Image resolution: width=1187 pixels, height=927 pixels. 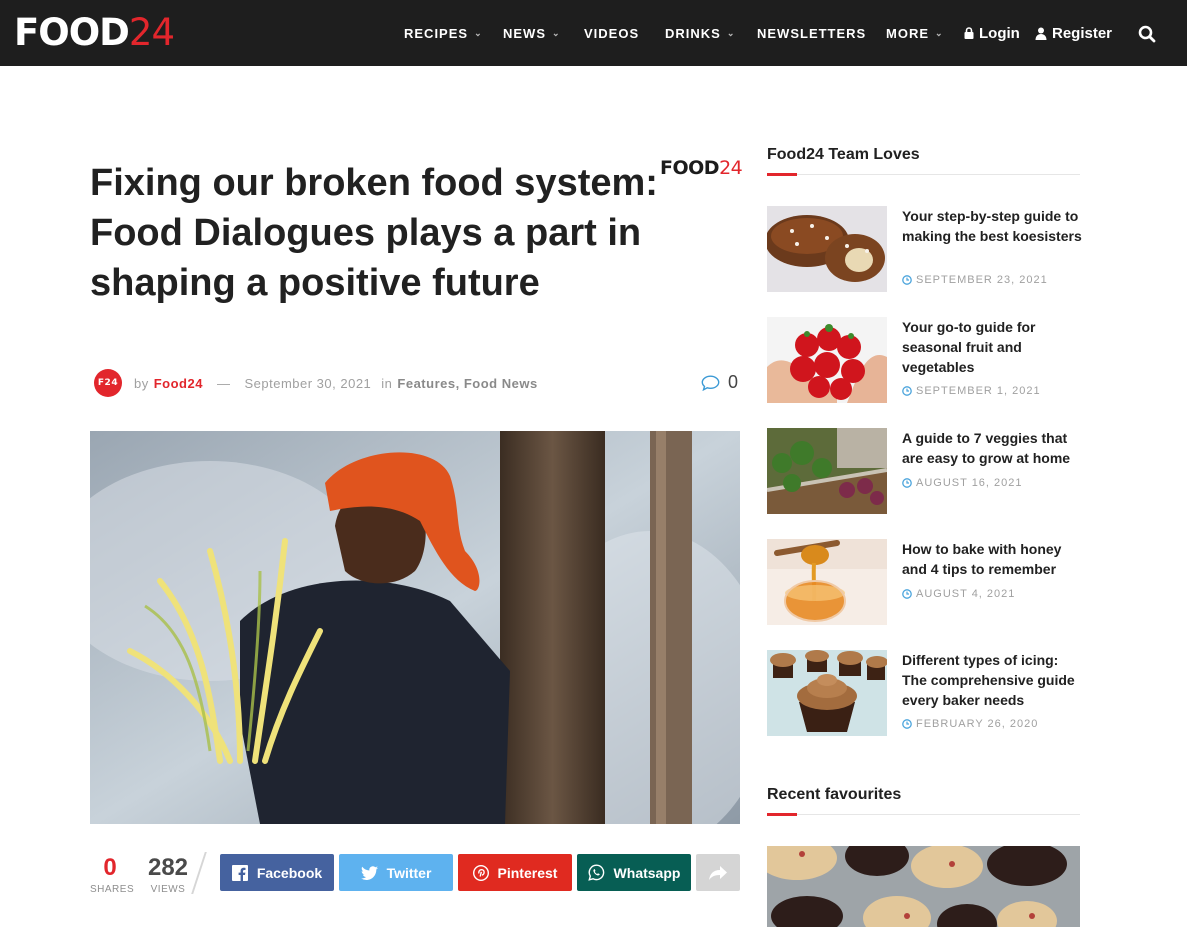 What do you see at coordinates (501, 383) in the screenshot?
I see `category-link-food-news: Food News` at bounding box center [501, 383].